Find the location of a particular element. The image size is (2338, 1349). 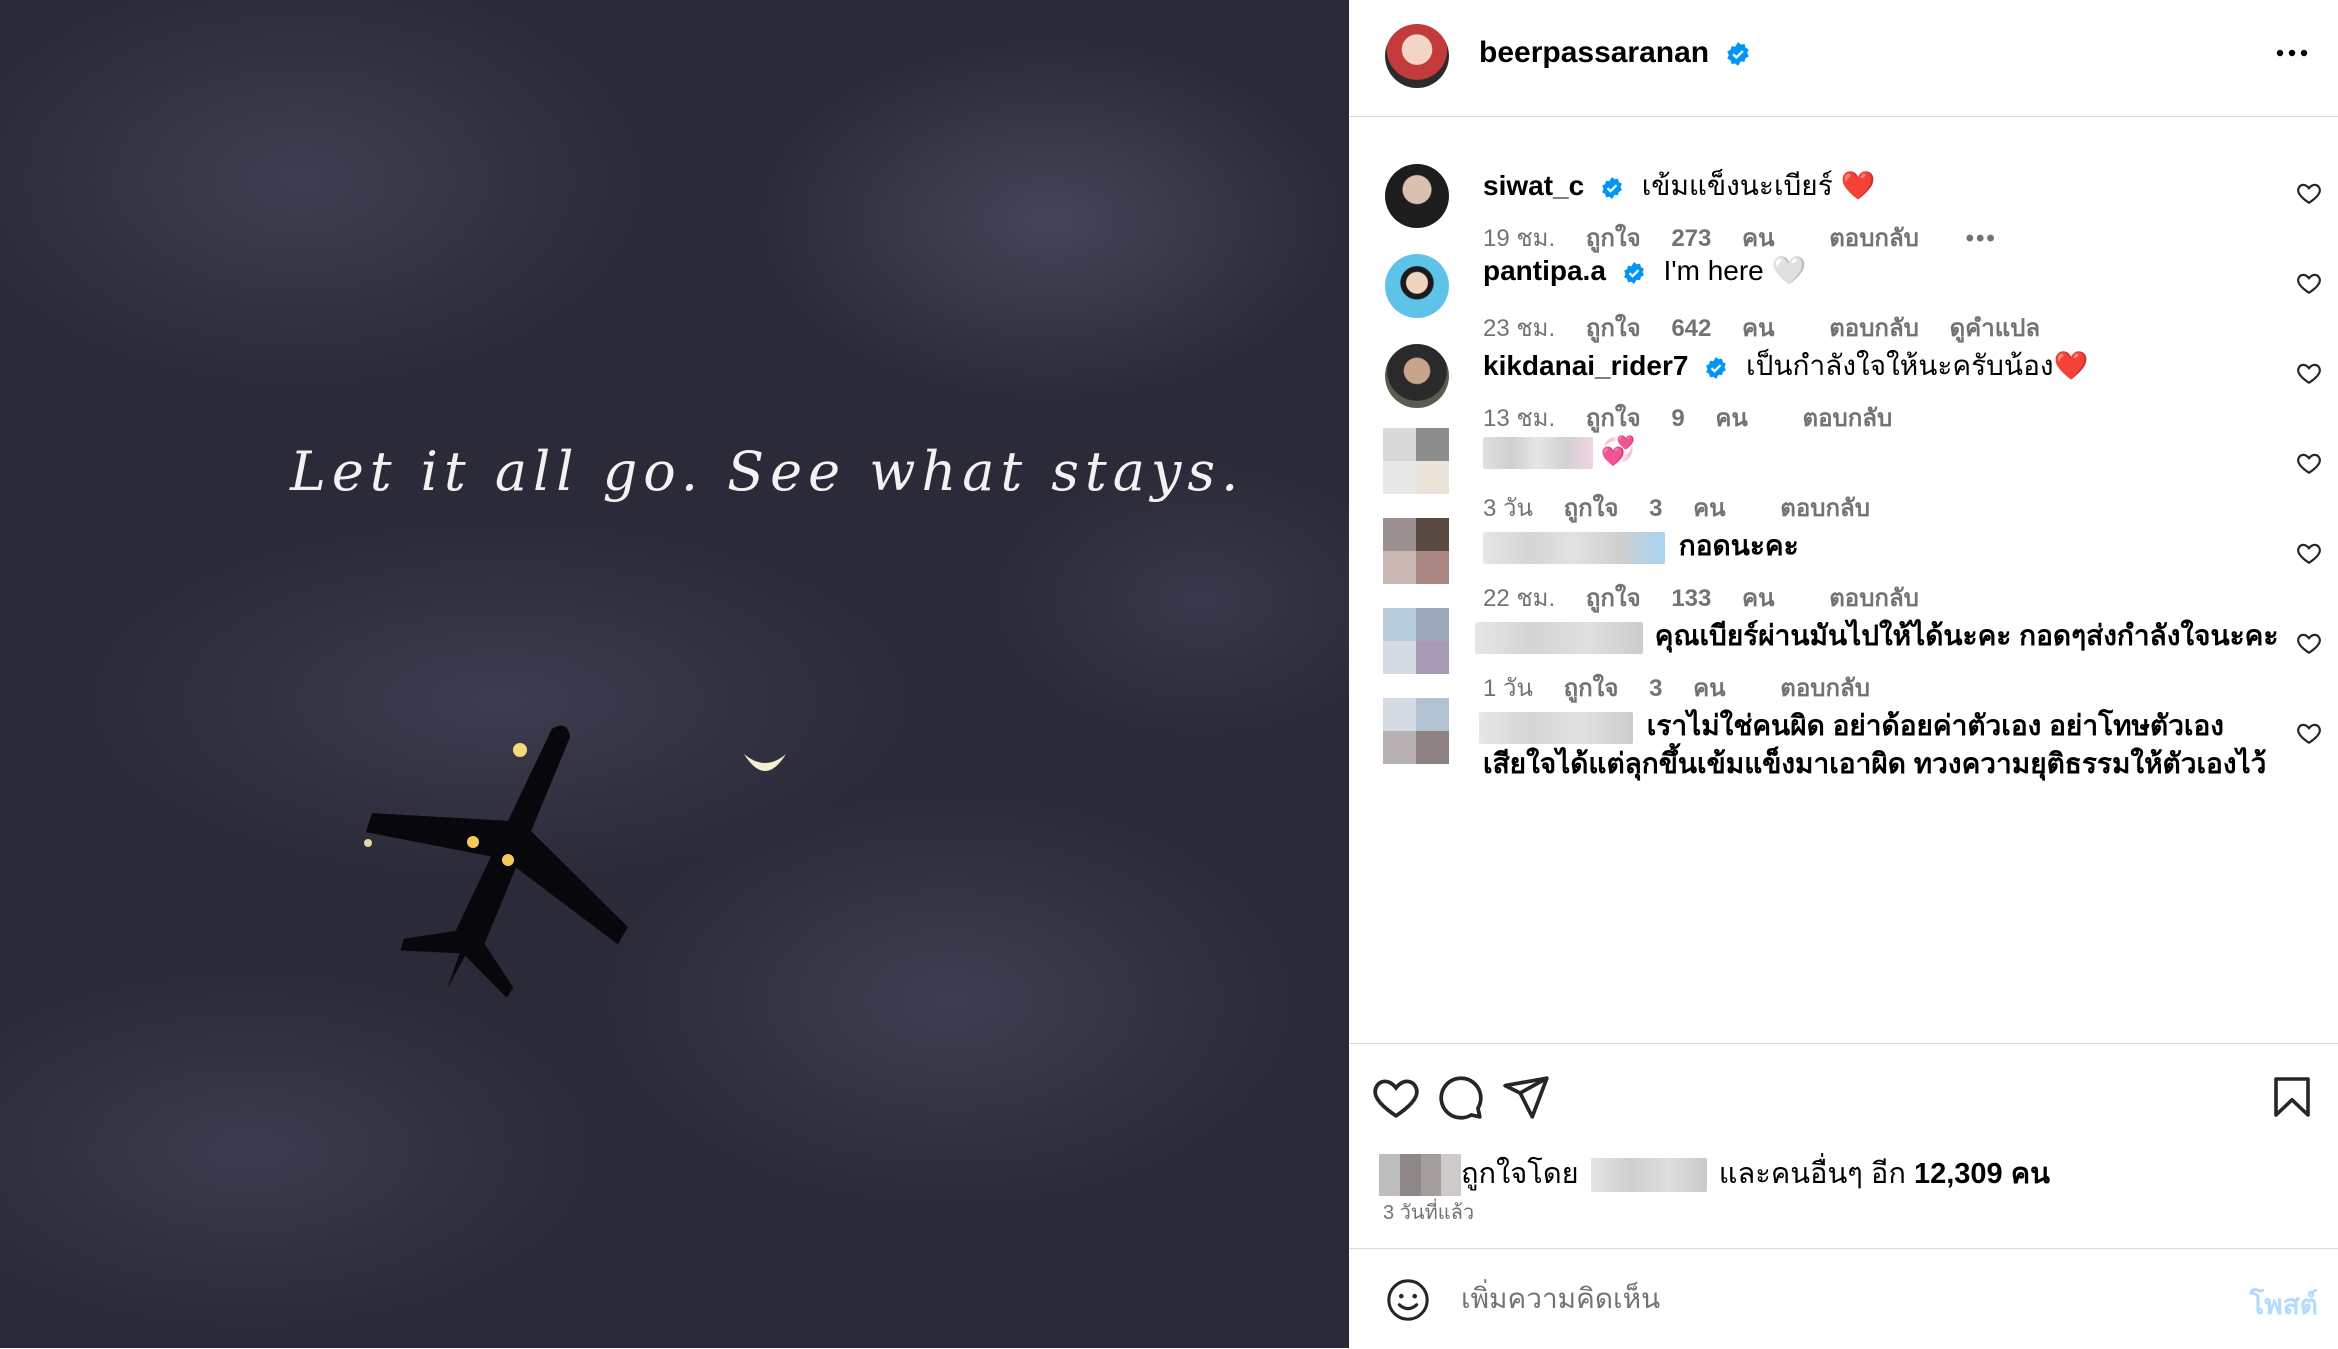

author-username: beerpassaranan is located at coordinates (1615, 53).